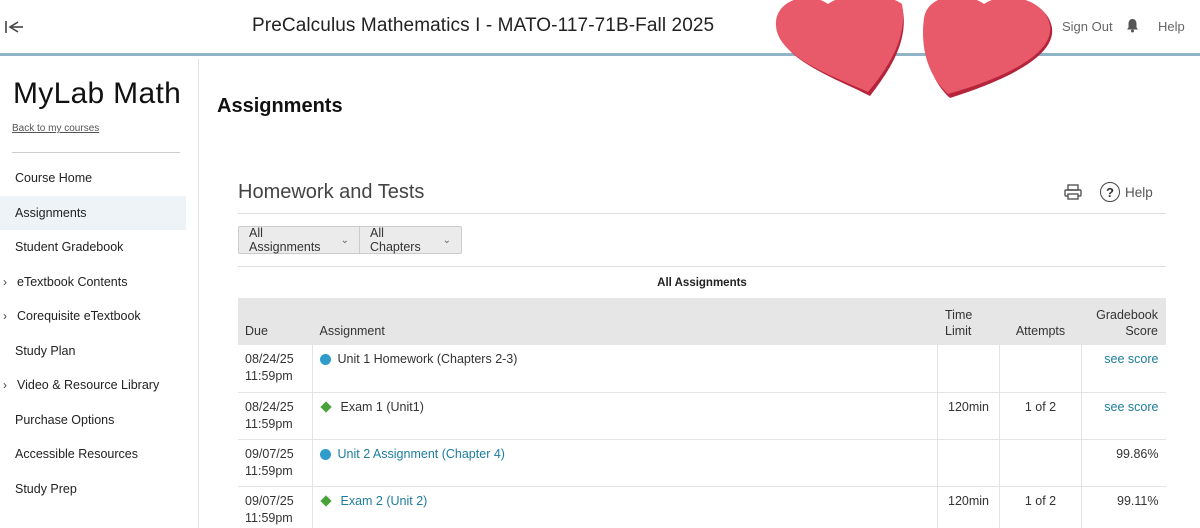 The width and height of the screenshot is (1200, 528). I want to click on column-header-attempts: Attempts, so click(1040, 321).